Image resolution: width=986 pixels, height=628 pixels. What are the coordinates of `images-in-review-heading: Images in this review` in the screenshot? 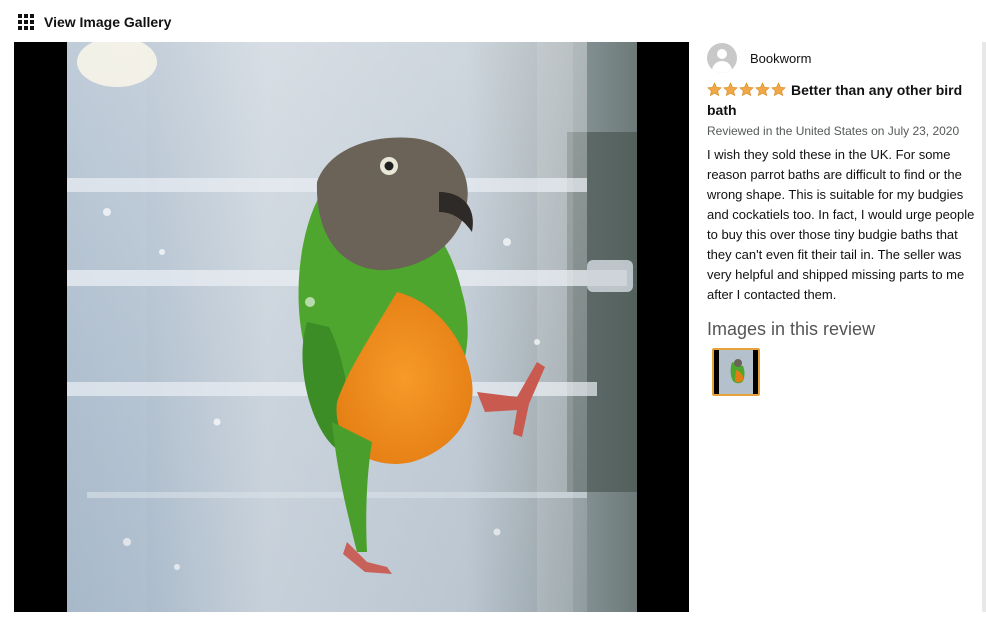 It's located at (791, 329).